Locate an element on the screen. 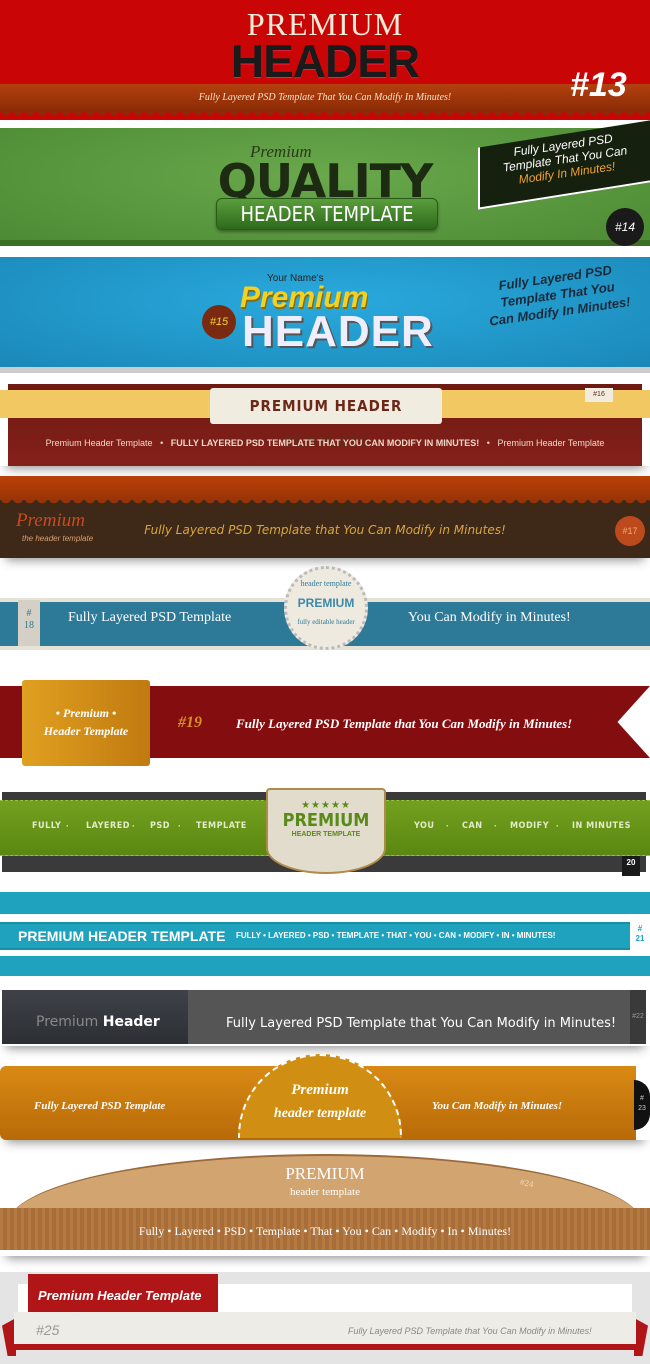  number-value: 21 is located at coordinates (640, 938).